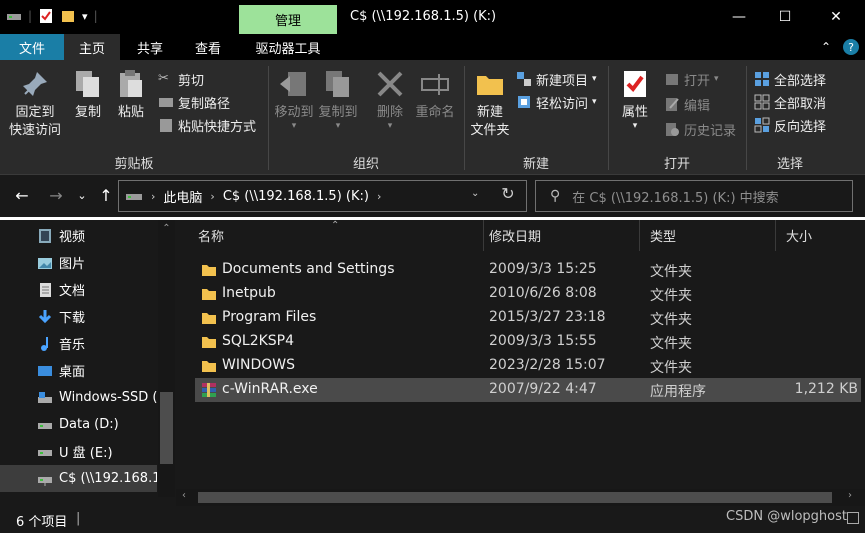  What do you see at coordinates (106, 195) in the screenshot?
I see `up-arrow-icon: ↑` at bounding box center [106, 195].